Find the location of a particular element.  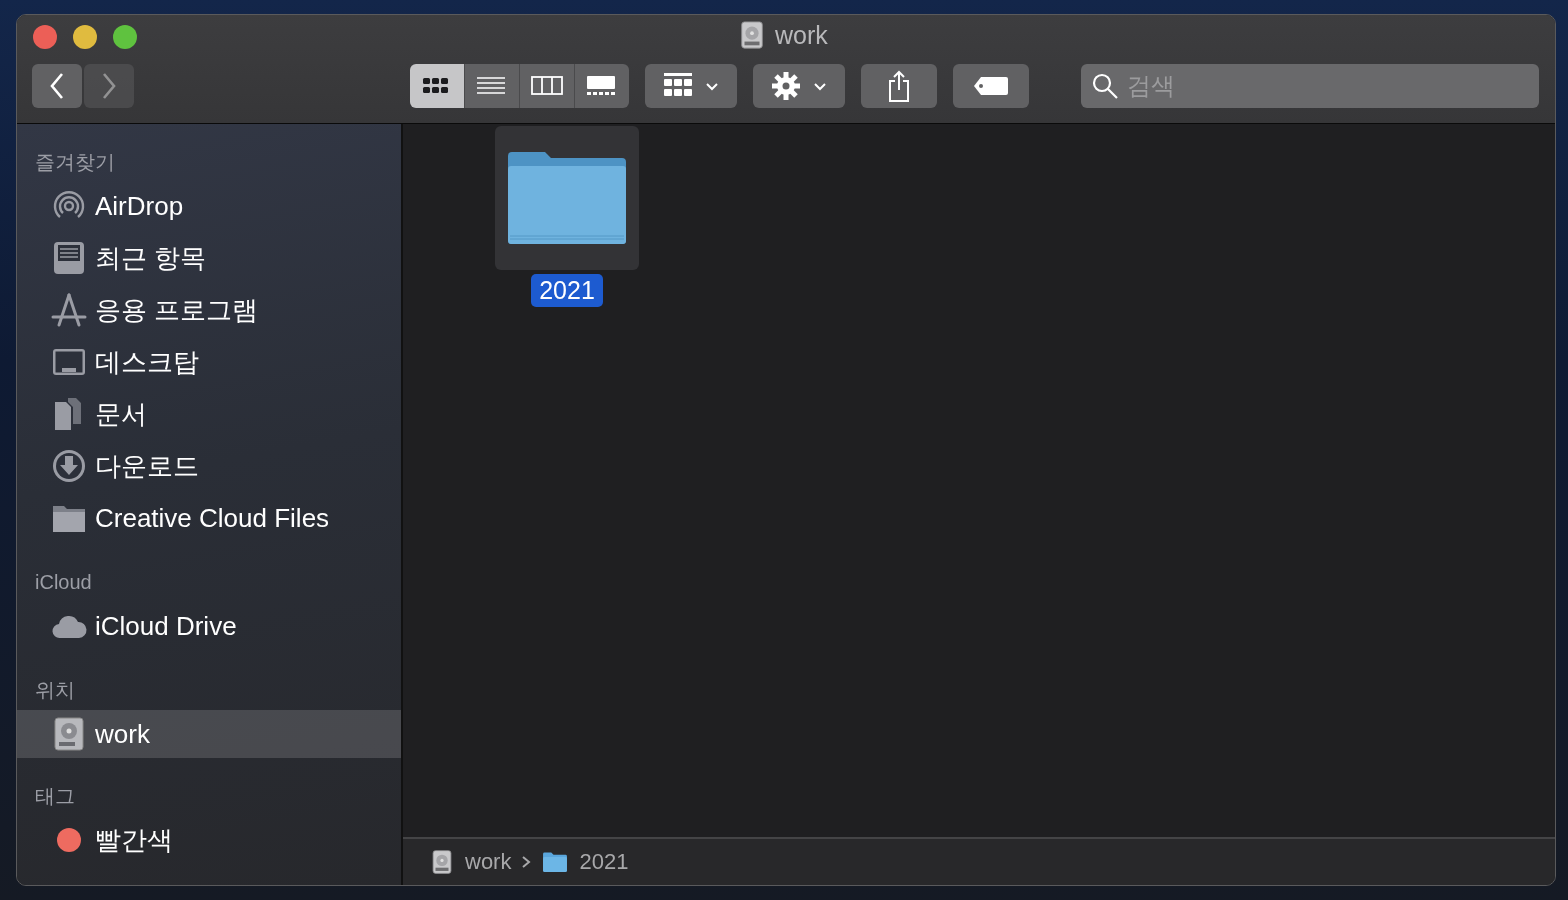

sidebar-item: work is located at coordinates (209, 734).